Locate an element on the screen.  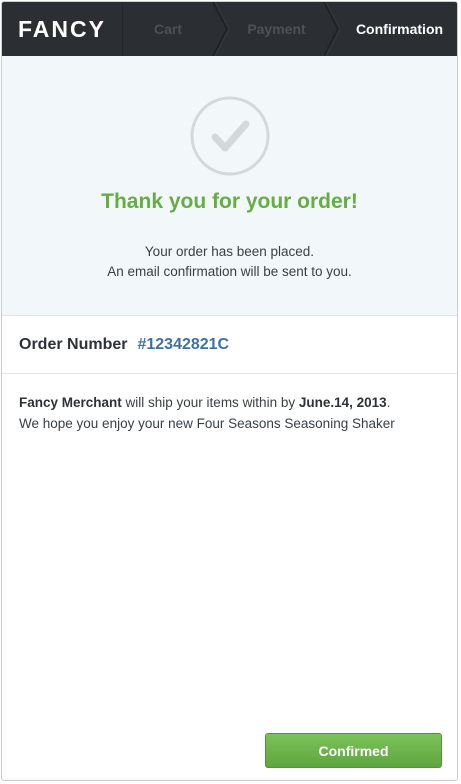
step-confirmation: Confirmation is located at coordinates (398, 29).